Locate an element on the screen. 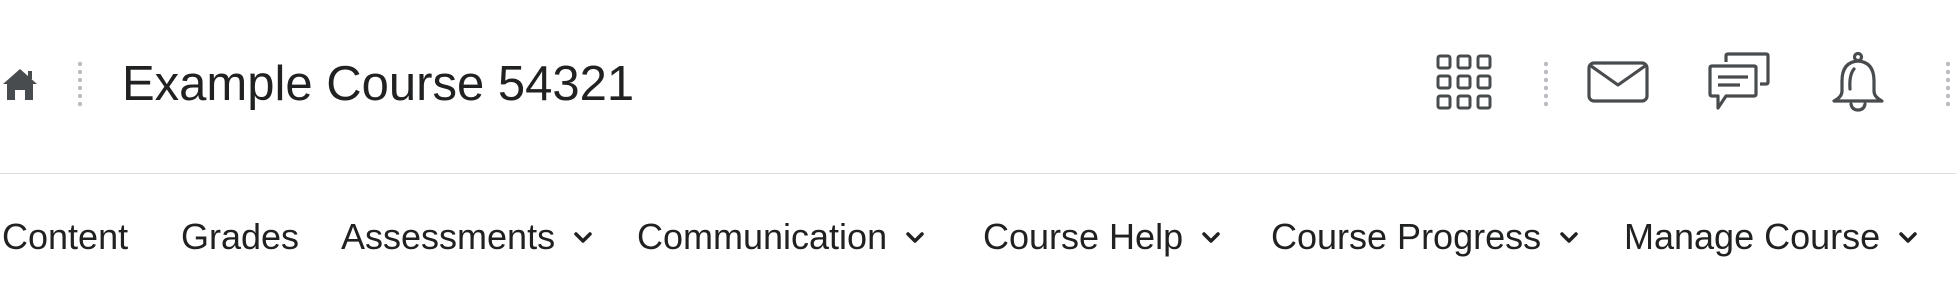 The height and width of the screenshot is (296, 1956). nav-item-label: Grades is located at coordinates (240, 236).